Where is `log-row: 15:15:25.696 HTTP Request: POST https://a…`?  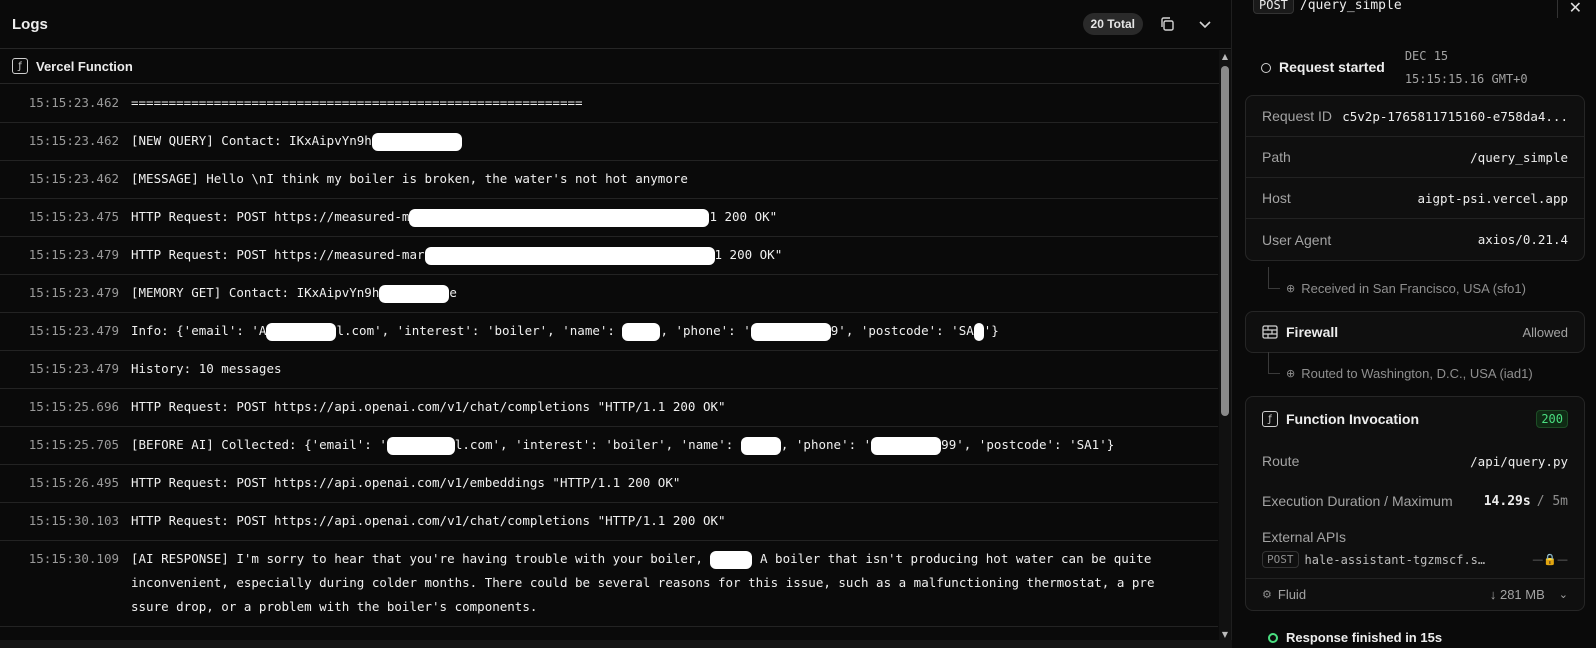 log-row: 15:15:25.696 HTTP Request: POST https://a… is located at coordinates (609, 408).